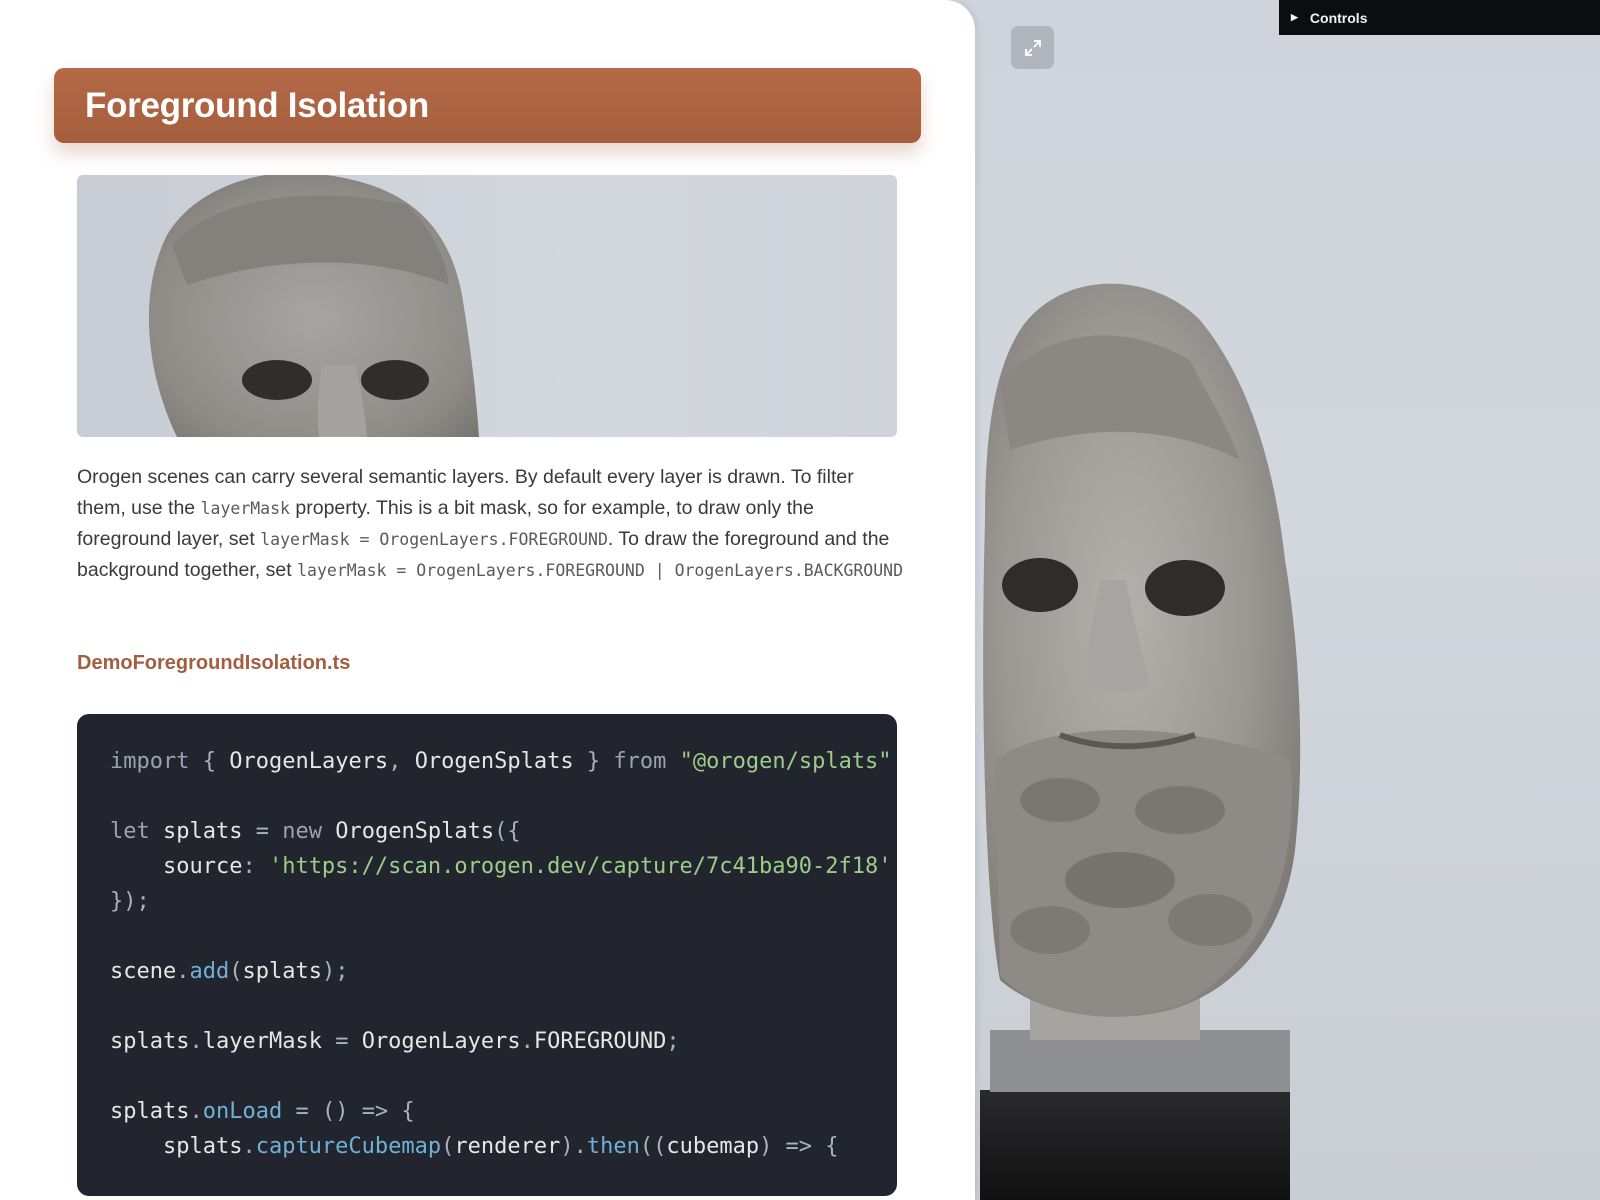 The image size is (1600, 1200). What do you see at coordinates (257, 105) in the screenshot?
I see `section-title: Foreground Isolation` at bounding box center [257, 105].